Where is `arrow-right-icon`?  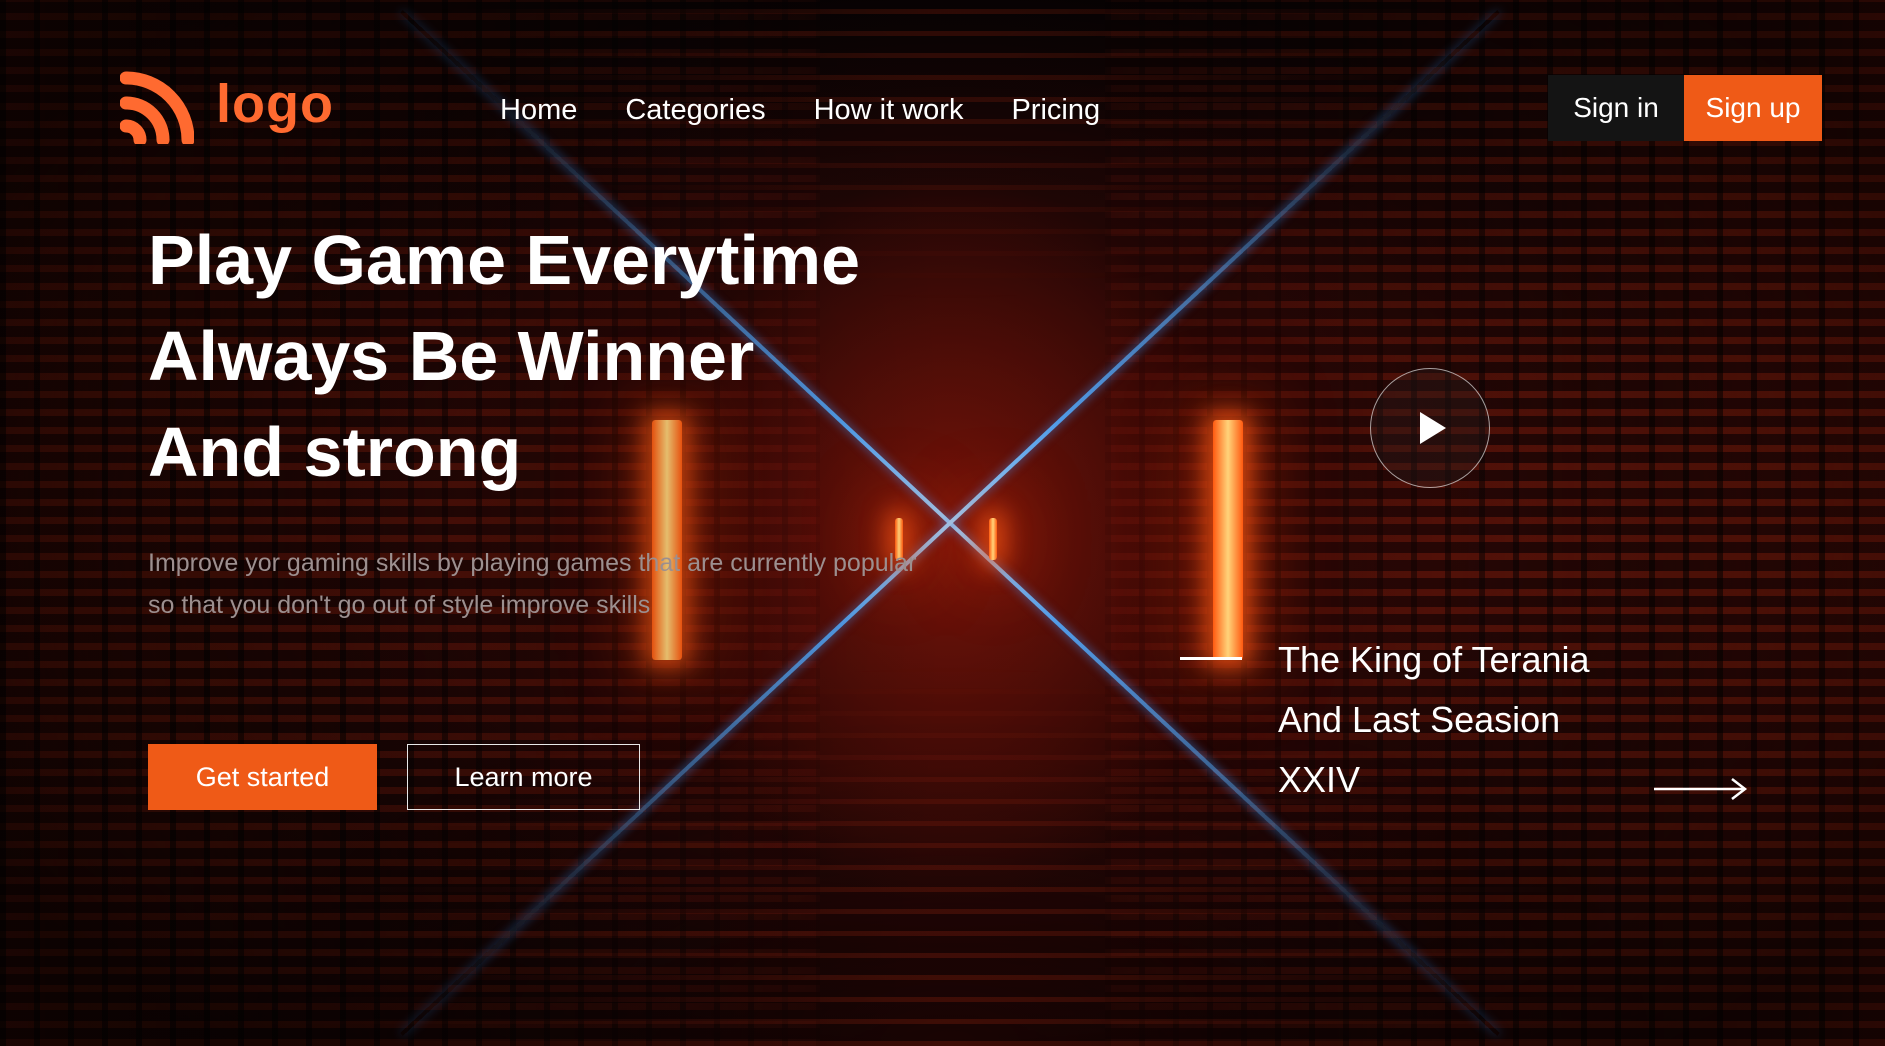
arrow-right-icon is located at coordinates (1701, 789).